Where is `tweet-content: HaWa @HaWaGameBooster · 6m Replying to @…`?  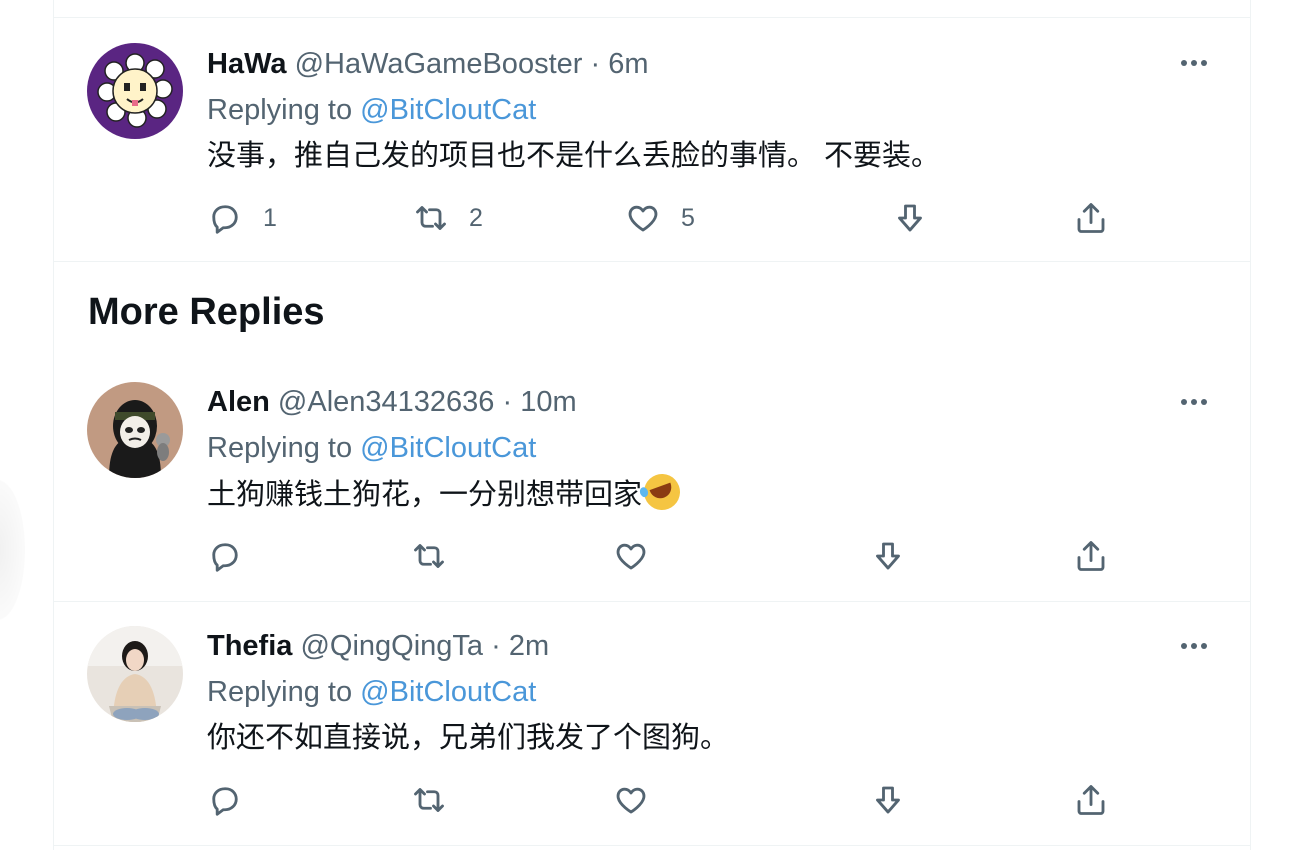
tweet-content: HaWa @HaWaGameBooster · 6m Replying to @… is located at coordinates (708, 110).